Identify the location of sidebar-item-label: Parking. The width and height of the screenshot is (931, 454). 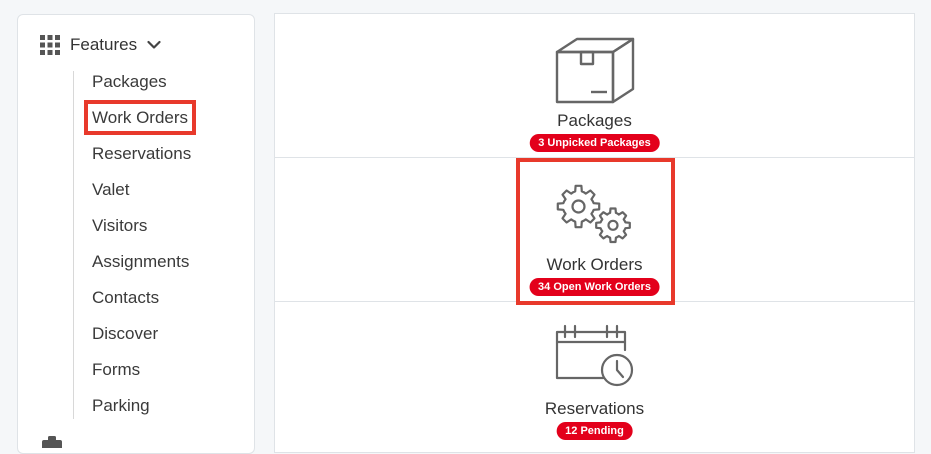
(121, 405).